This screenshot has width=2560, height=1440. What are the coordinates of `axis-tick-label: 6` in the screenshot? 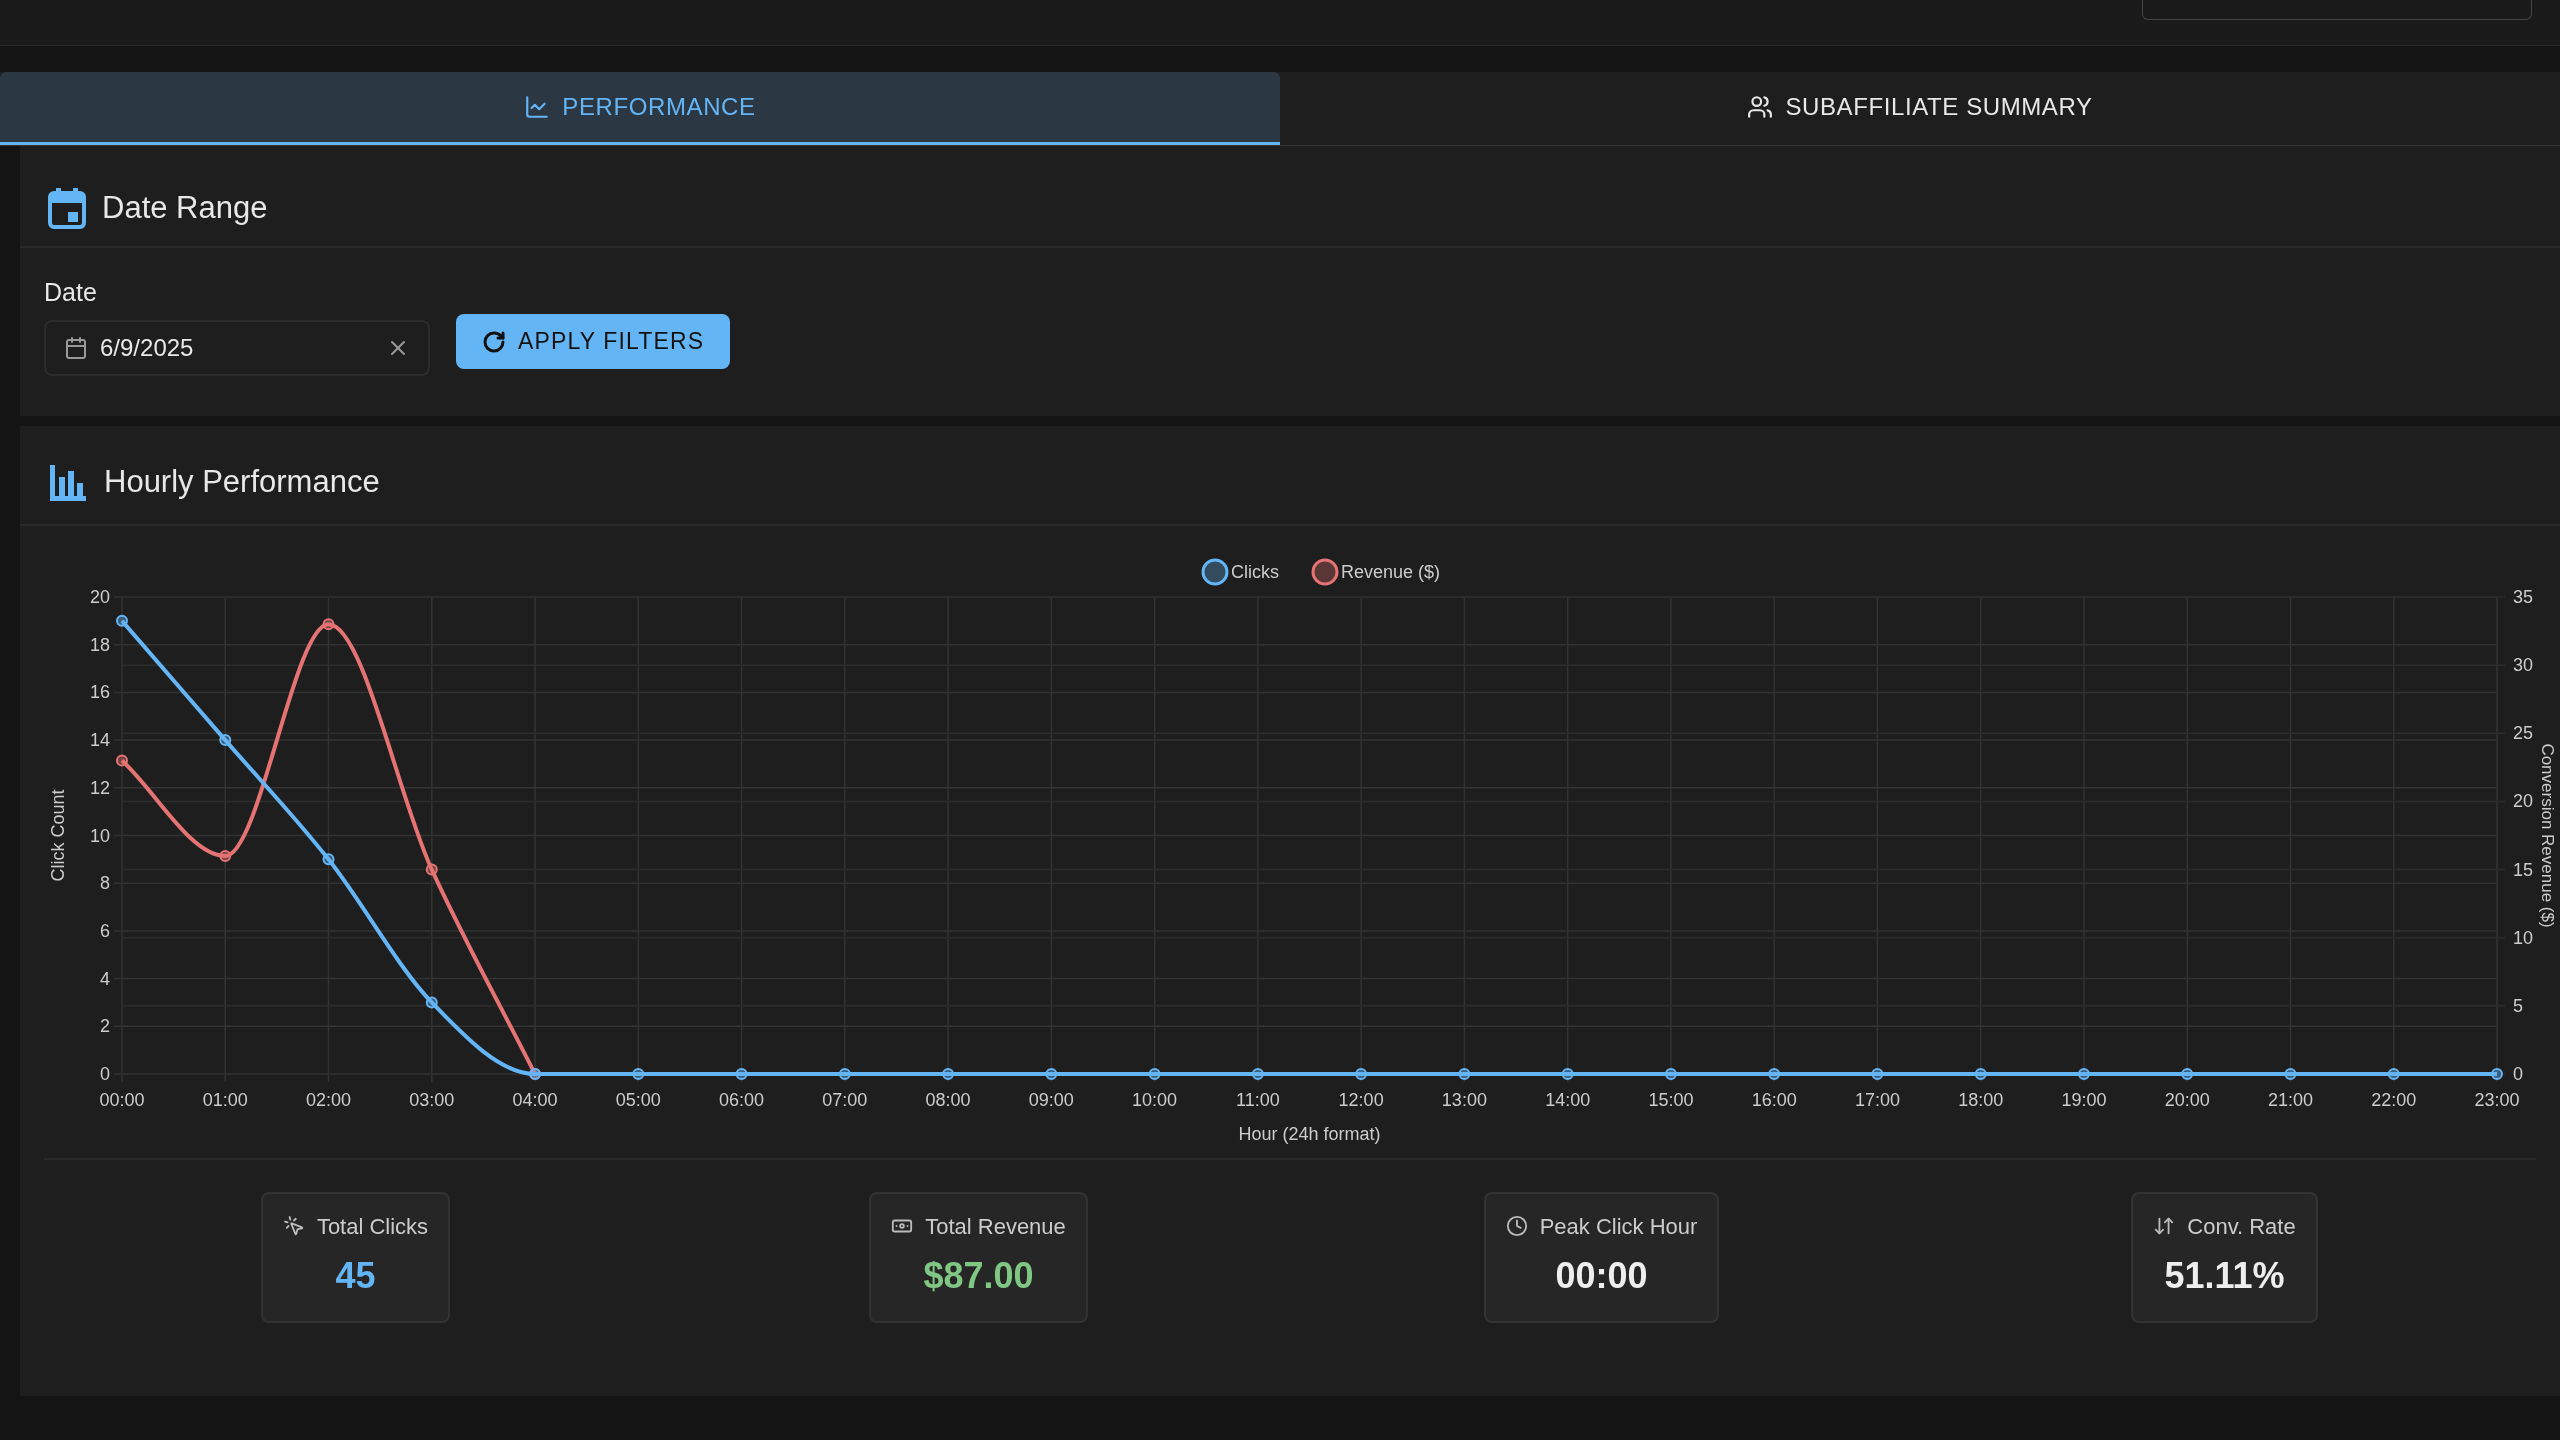 It's located at (105, 930).